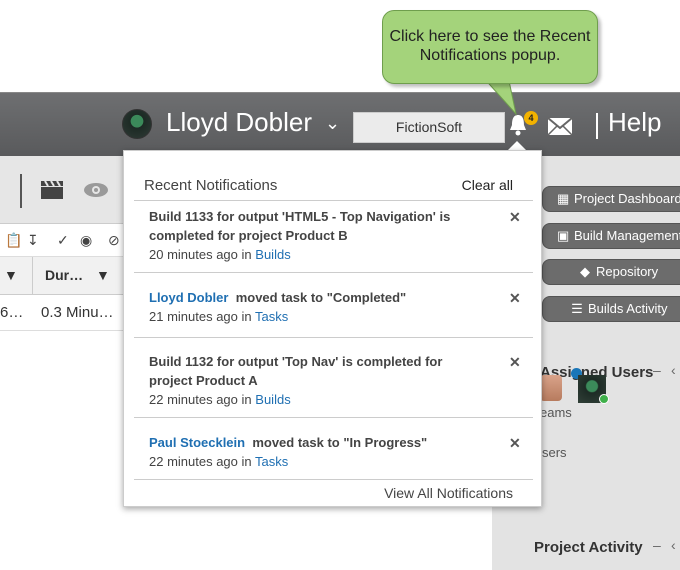 Image resolution: width=680 pixels, height=570 pixels. I want to click on user-link: Paul Stoecklein, so click(197, 442).